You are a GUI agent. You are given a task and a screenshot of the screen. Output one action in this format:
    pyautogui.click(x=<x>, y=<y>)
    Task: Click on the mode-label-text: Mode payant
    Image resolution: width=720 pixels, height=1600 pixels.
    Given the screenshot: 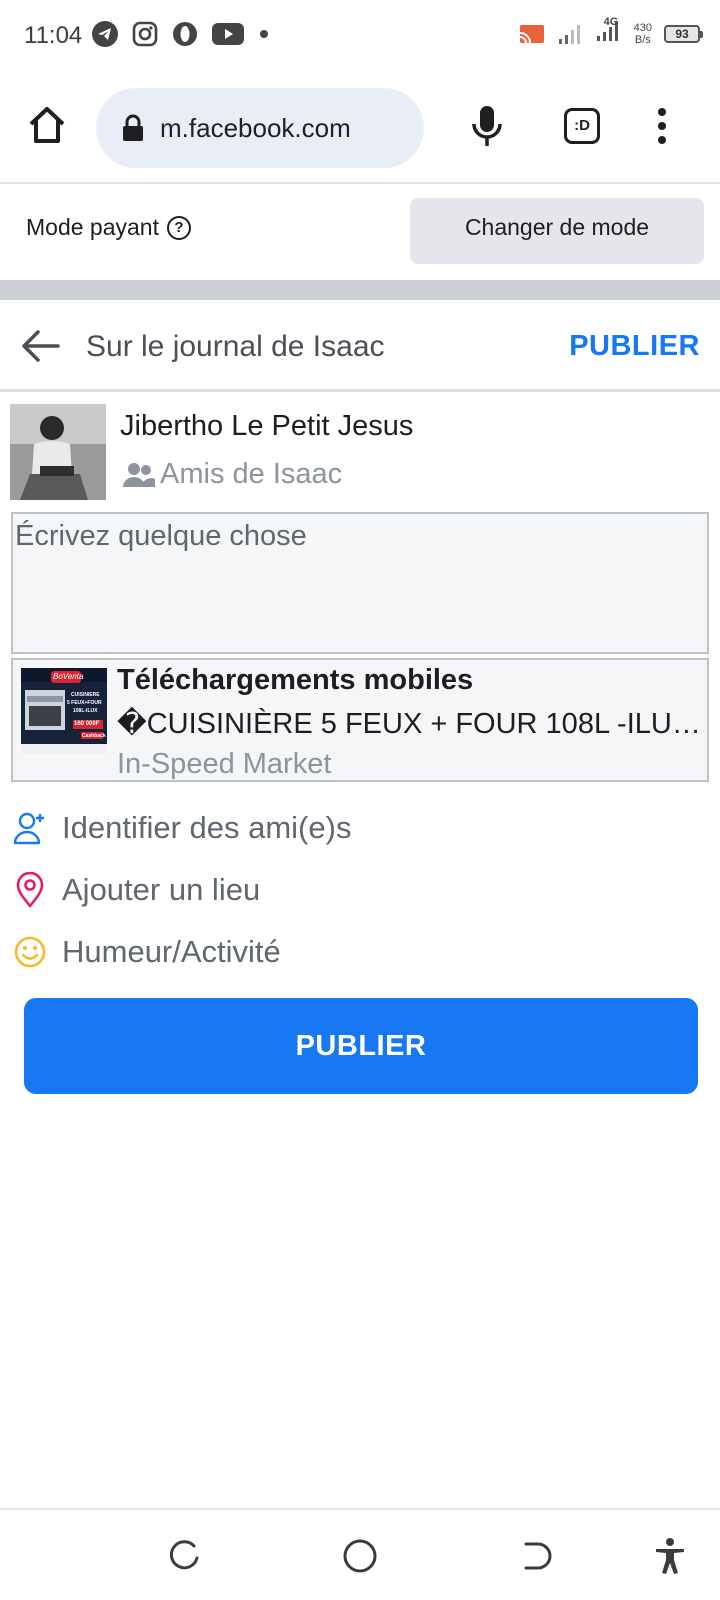 What is the action you would take?
    pyautogui.click(x=92, y=227)
    